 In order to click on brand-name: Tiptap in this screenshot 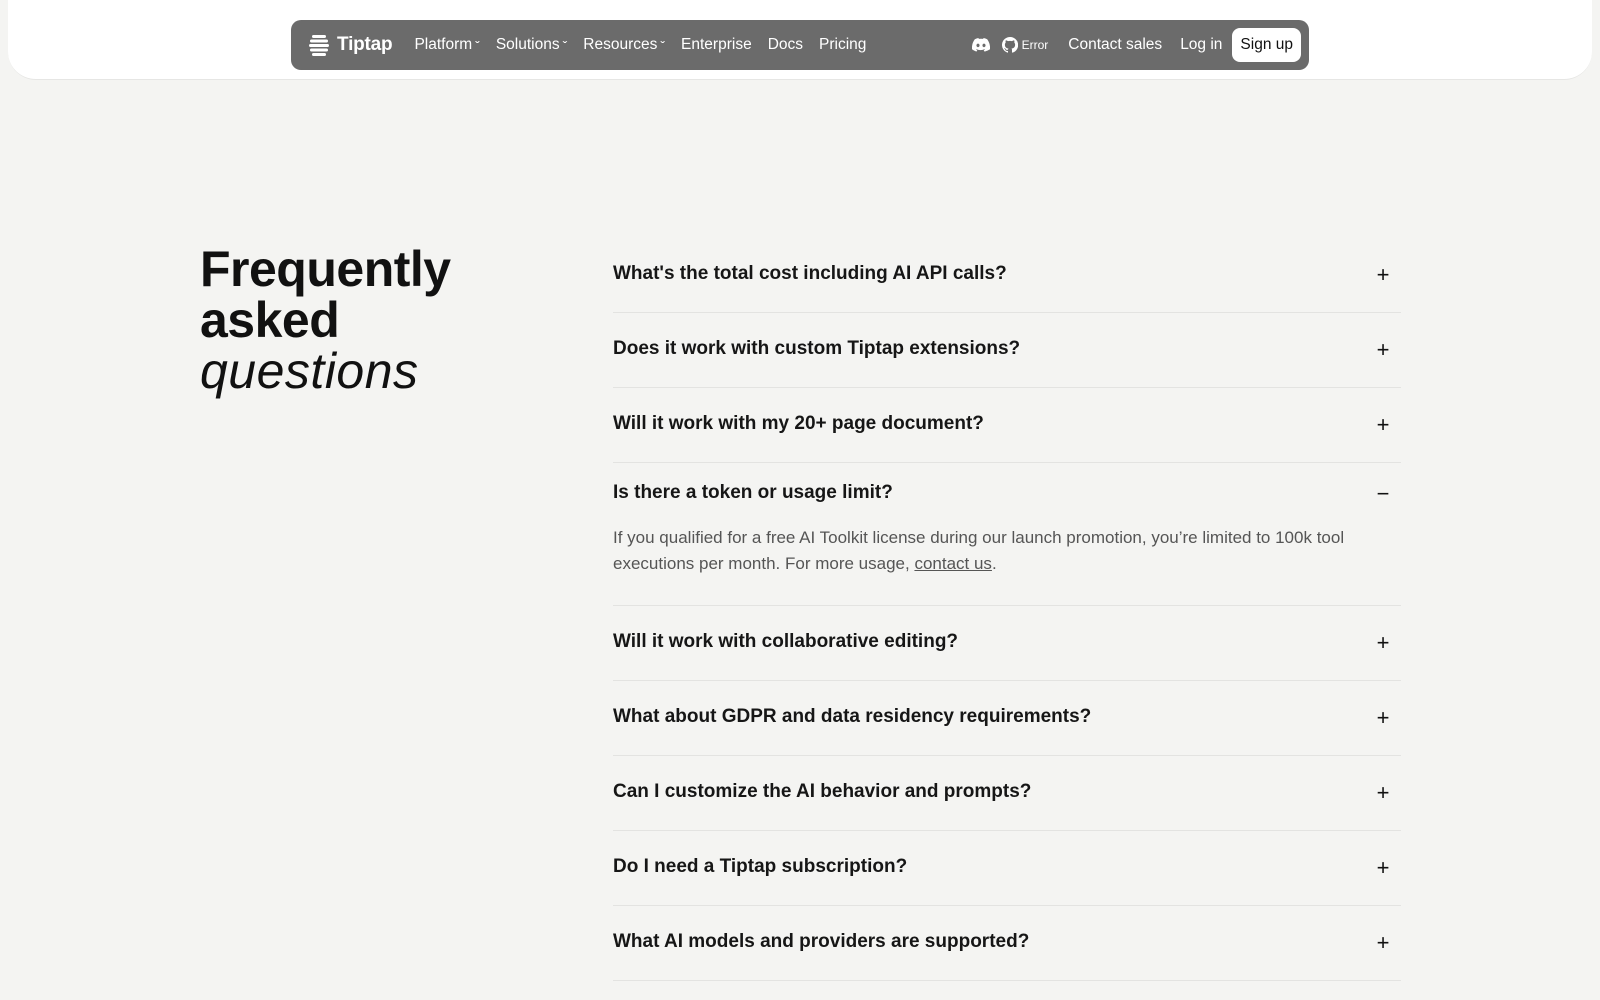, I will do `click(365, 44)`.